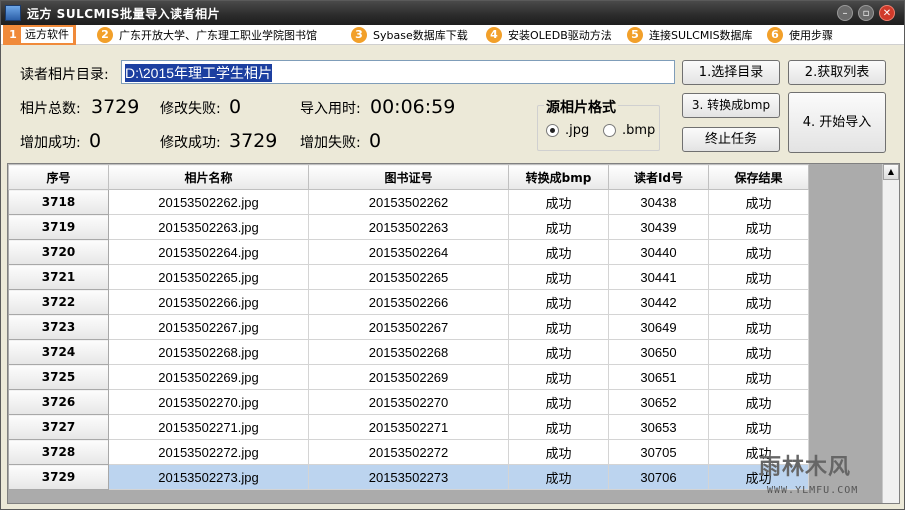 The image size is (905, 510). I want to click on get-list-button: 2.获取列表, so click(837, 72).